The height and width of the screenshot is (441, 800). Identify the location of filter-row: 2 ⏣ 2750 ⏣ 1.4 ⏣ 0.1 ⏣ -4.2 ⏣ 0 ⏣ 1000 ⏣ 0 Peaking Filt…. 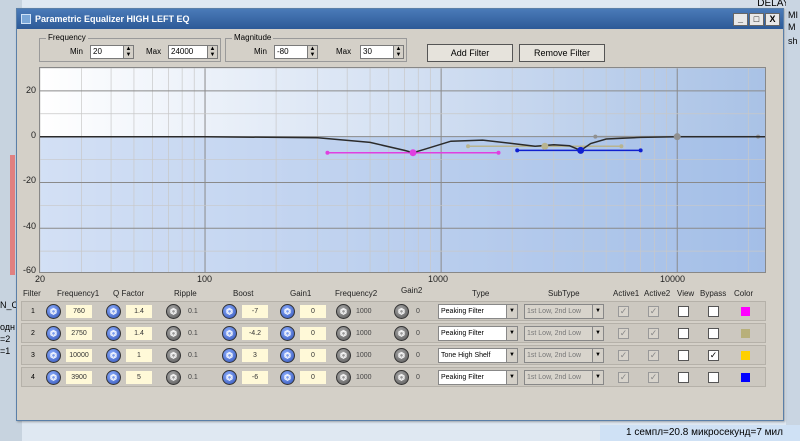
(393, 333).